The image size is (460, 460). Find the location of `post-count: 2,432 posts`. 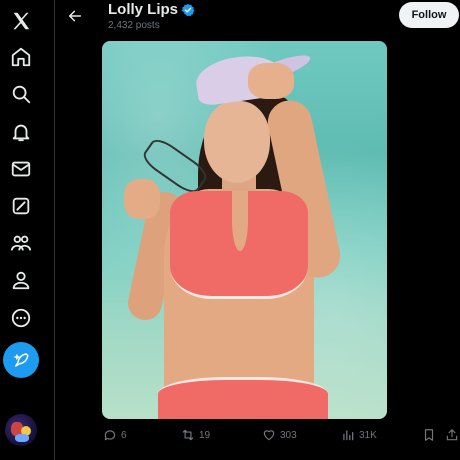

post-count: 2,432 posts is located at coordinates (134, 25).